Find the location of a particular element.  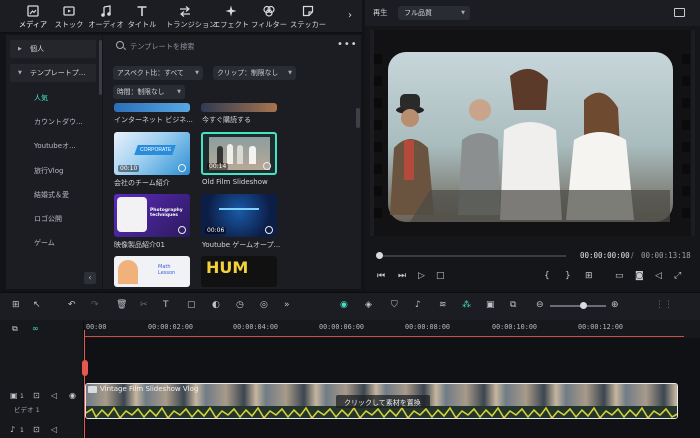

nav-item-logo-reveal: ロゴ公開 is located at coordinates (48, 219).